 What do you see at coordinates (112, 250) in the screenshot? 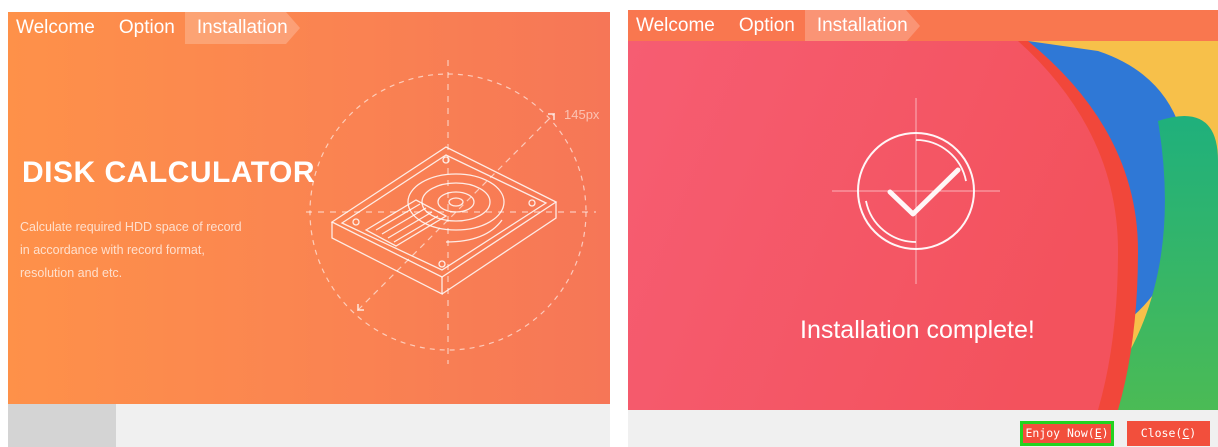
I see `description-line: in accordance with record format,` at bounding box center [112, 250].